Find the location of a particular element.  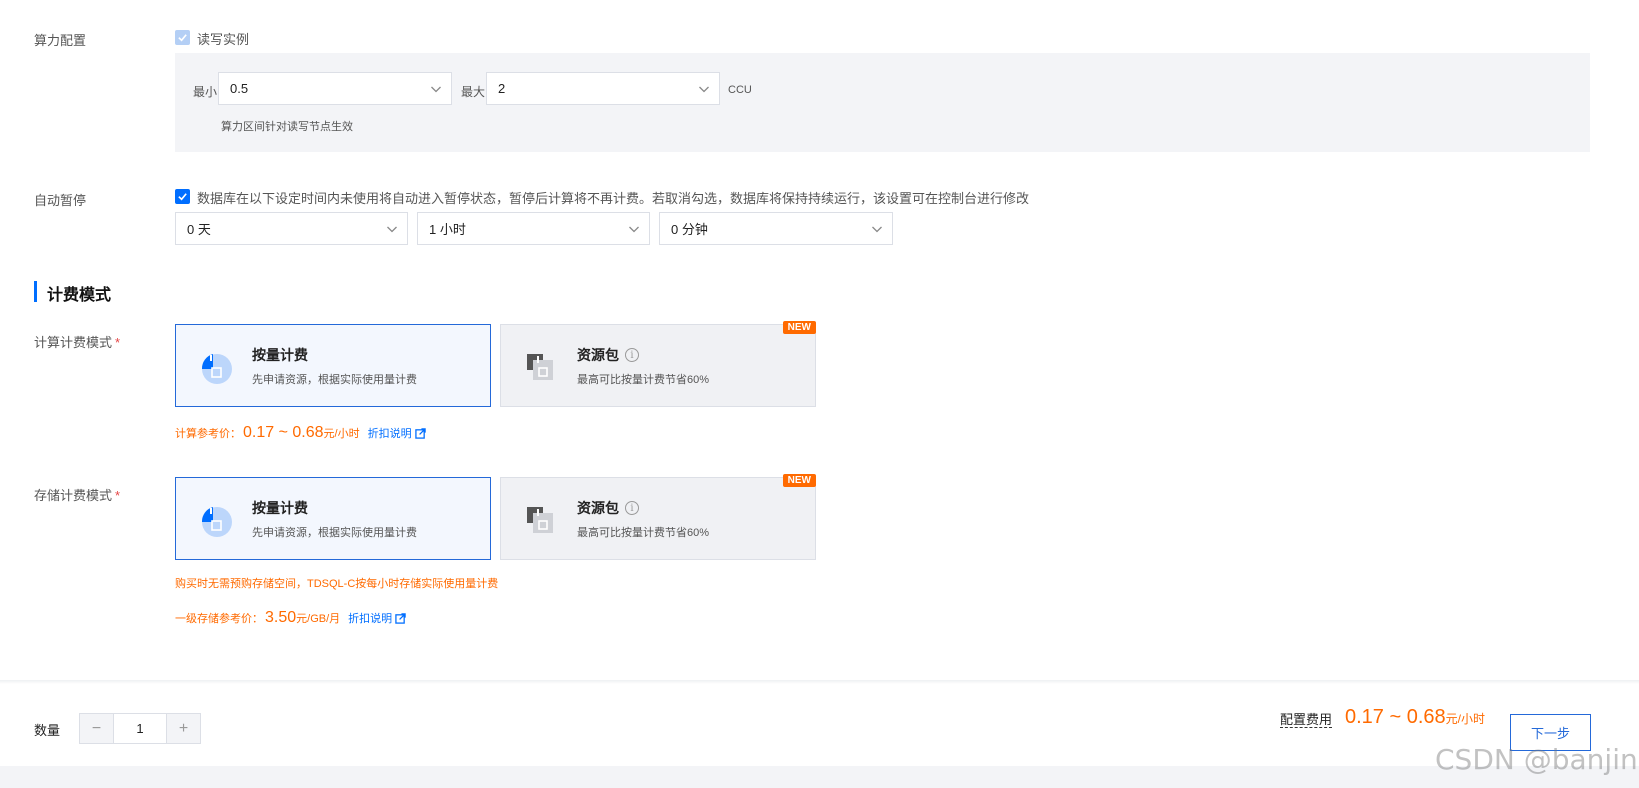

rw-instance-label: 读写实例 is located at coordinates (223, 39).